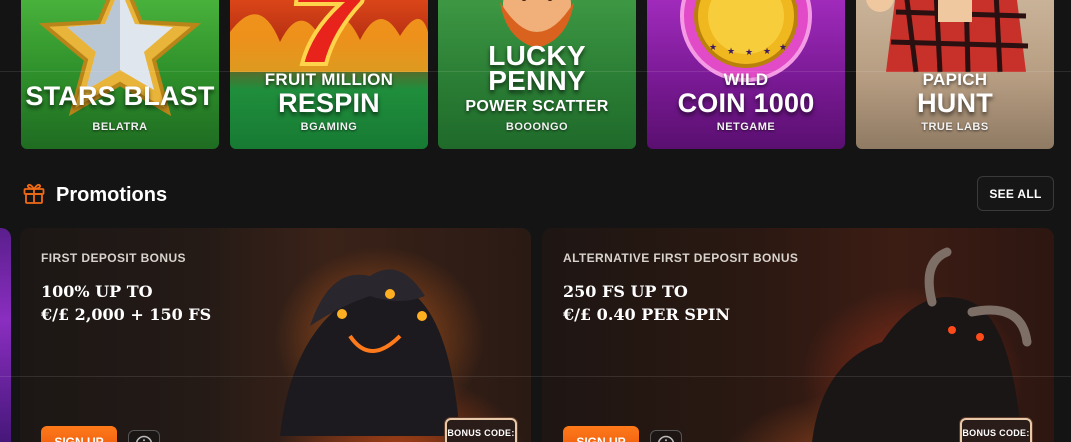  I want to click on game-subtitle: POWER SCATTER, so click(537, 106).